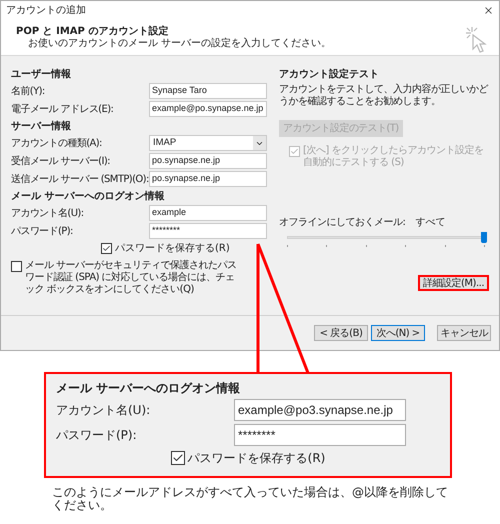 The image size is (500, 524). I want to click on offline-label: オフラインにしておくメール:, so click(342, 223).